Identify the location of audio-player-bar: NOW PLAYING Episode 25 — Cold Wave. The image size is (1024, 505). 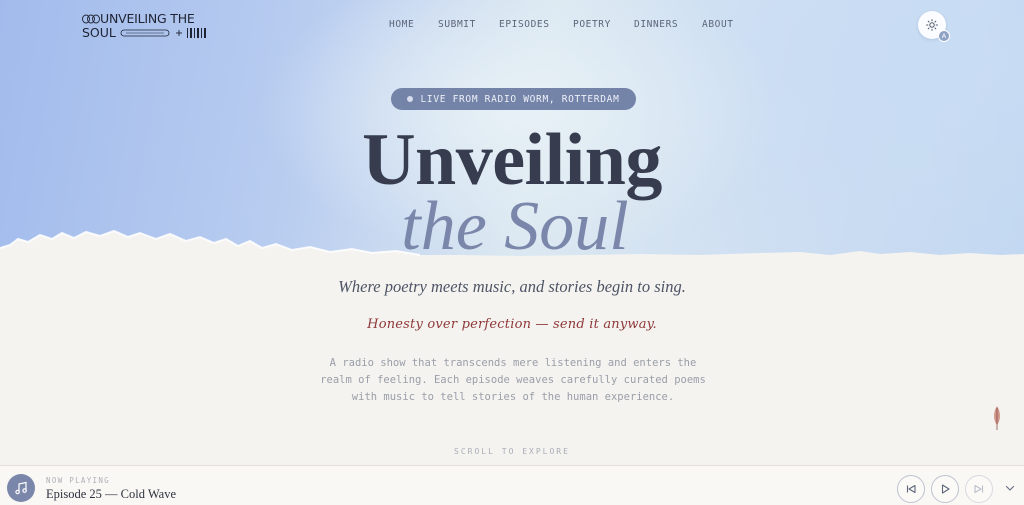
(512, 485).